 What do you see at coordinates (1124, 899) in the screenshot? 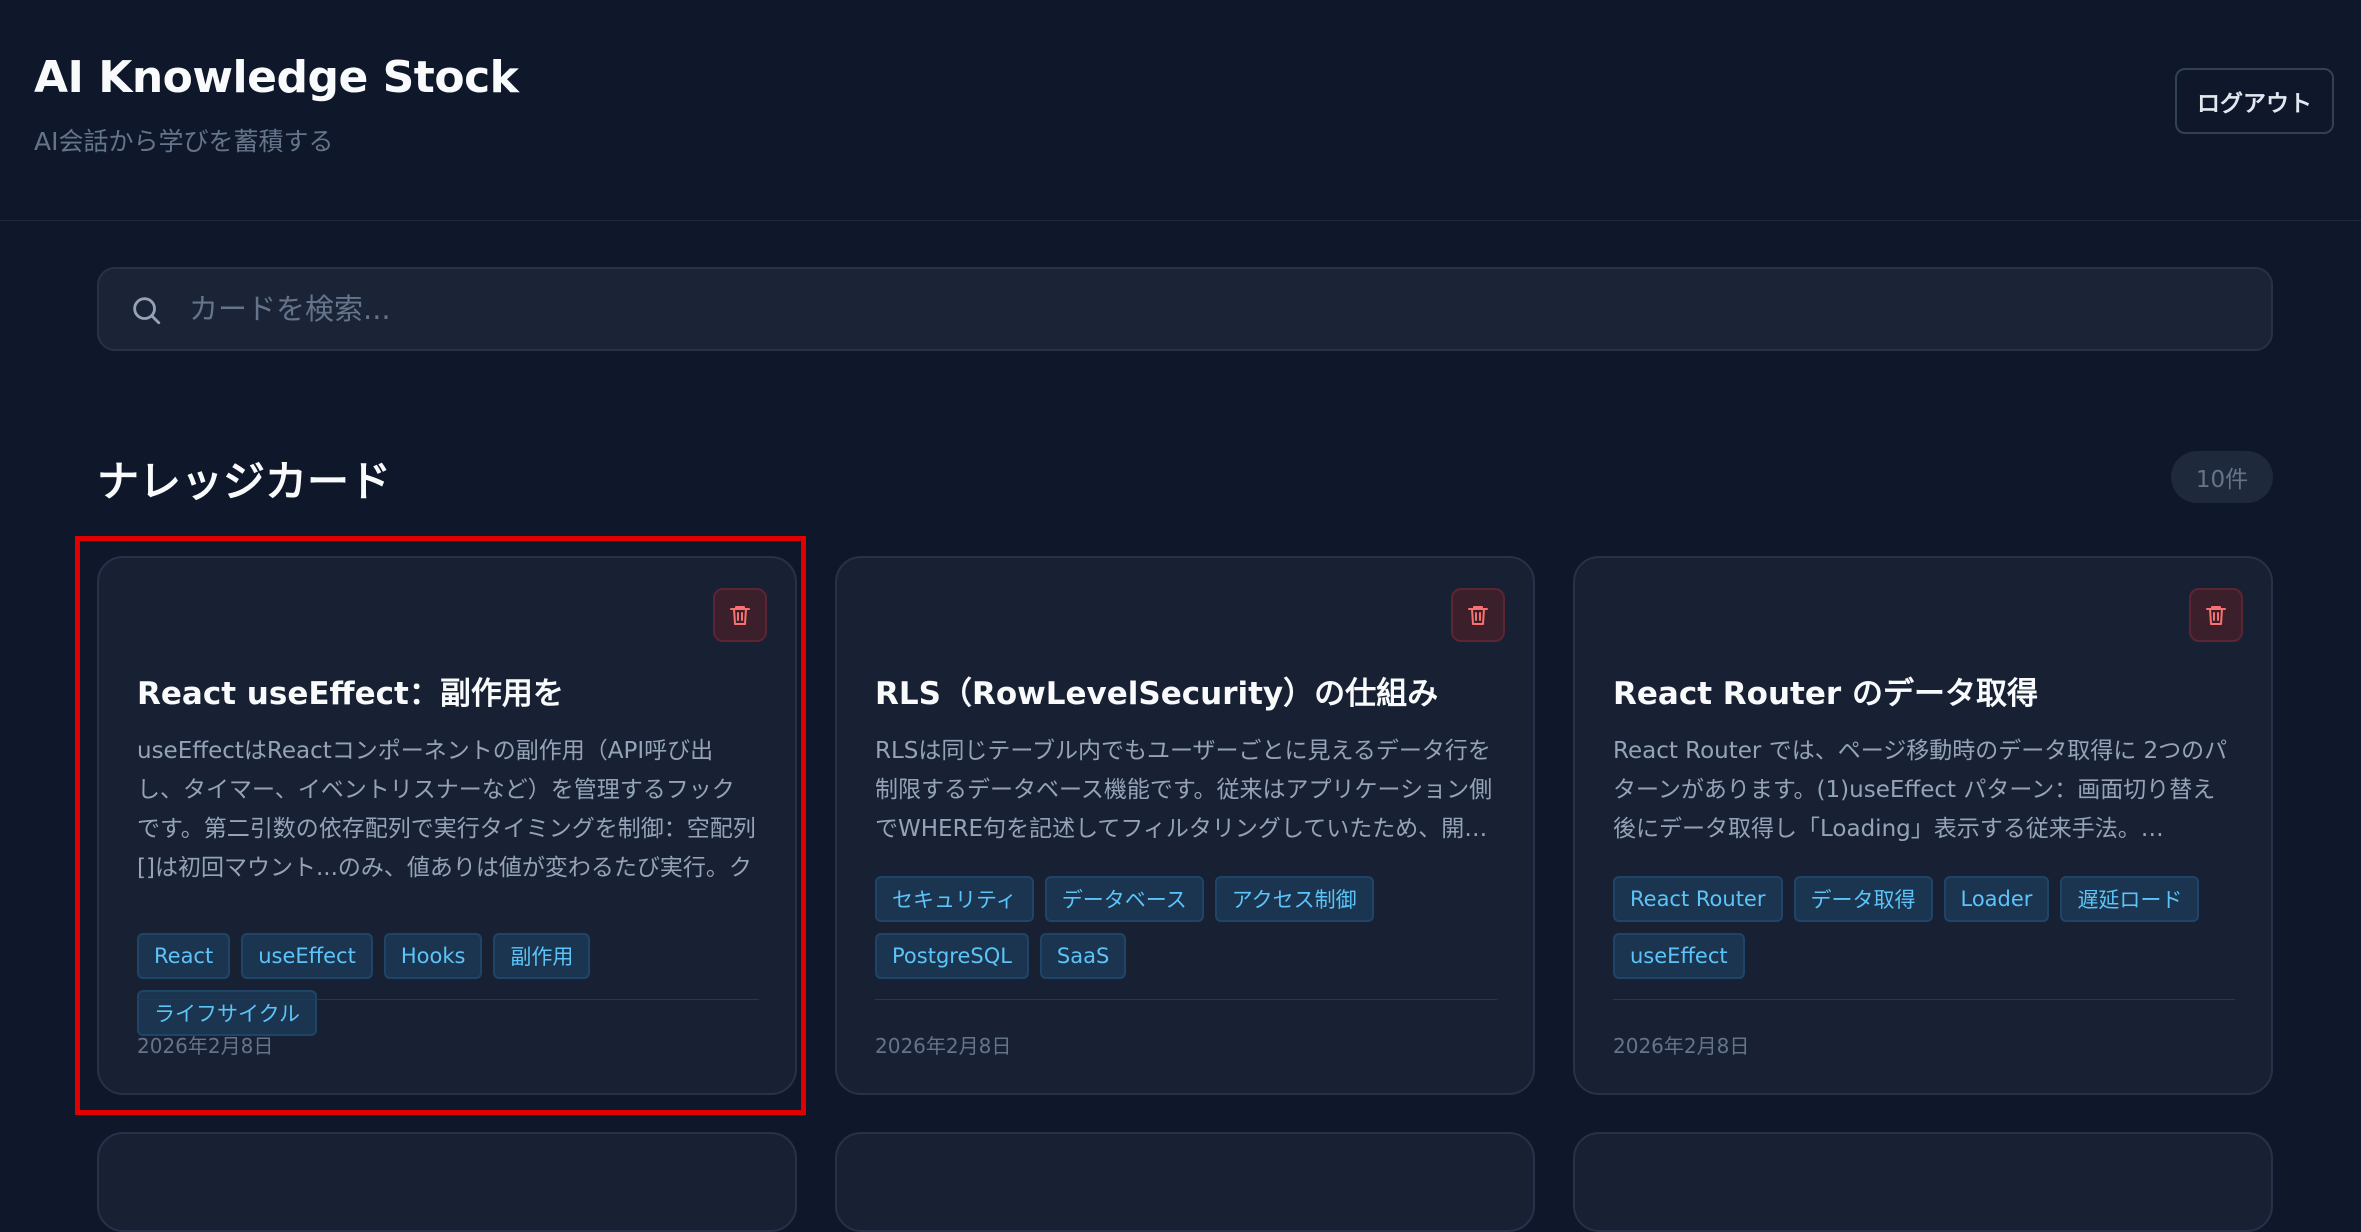
I see `tag: データベース` at bounding box center [1124, 899].